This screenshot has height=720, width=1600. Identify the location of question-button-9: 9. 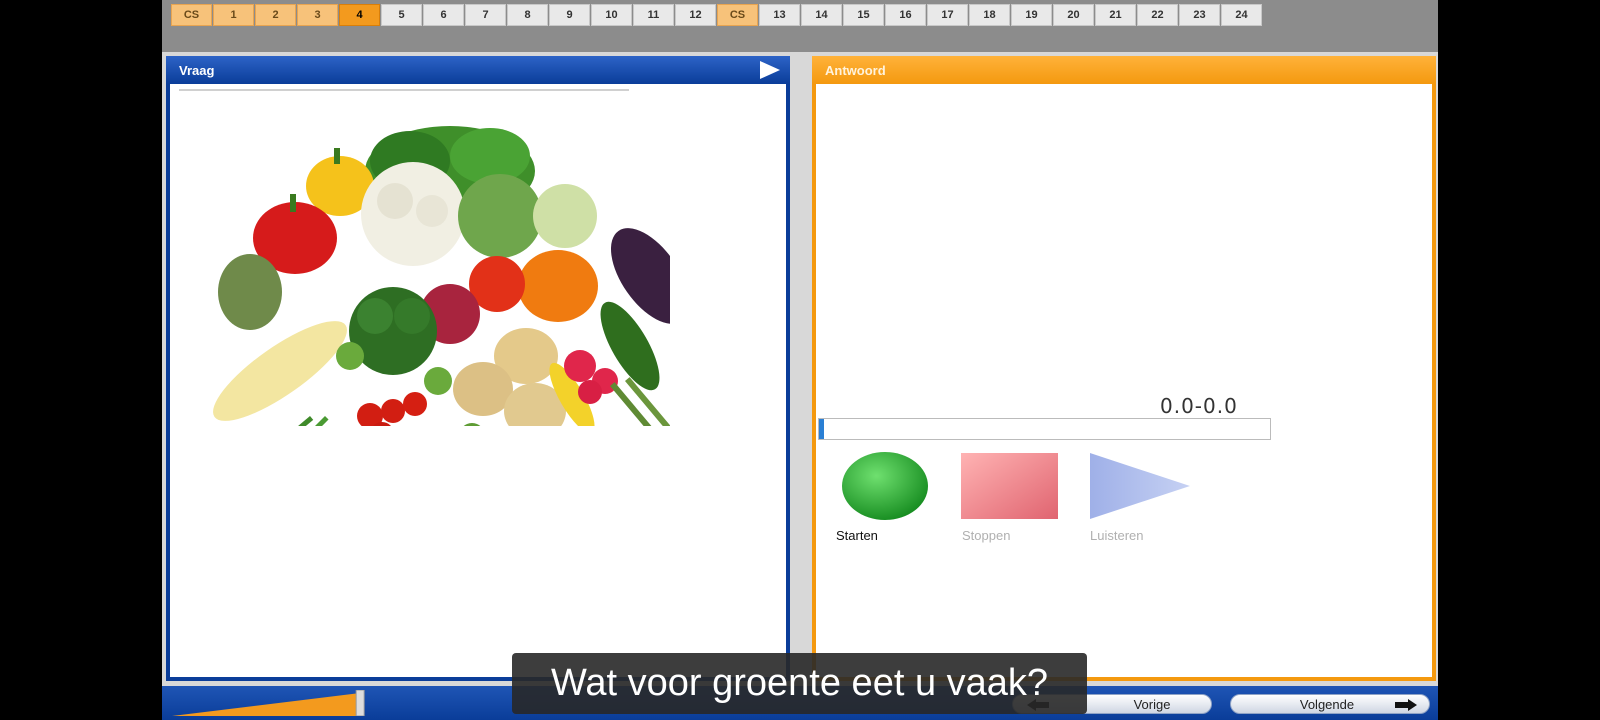
(569, 15).